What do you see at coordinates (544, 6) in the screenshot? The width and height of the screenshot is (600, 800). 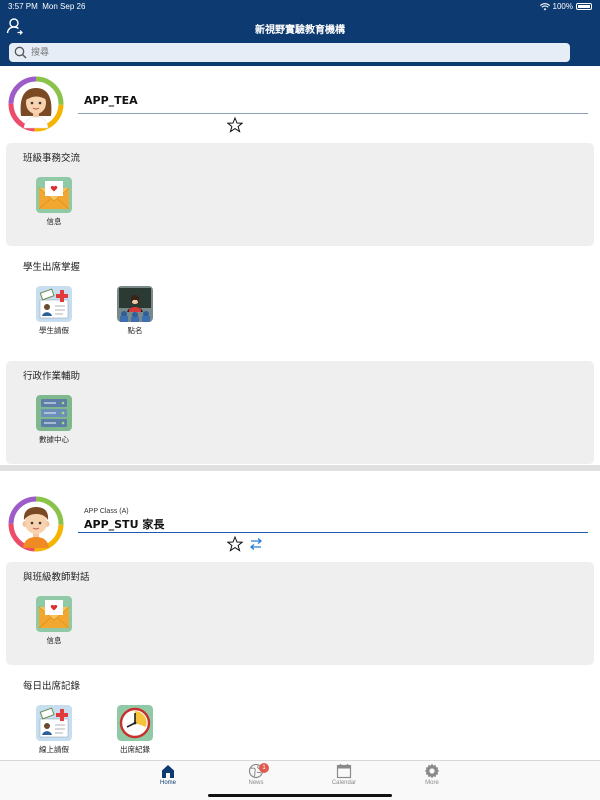 I see `wifi-icon` at bounding box center [544, 6].